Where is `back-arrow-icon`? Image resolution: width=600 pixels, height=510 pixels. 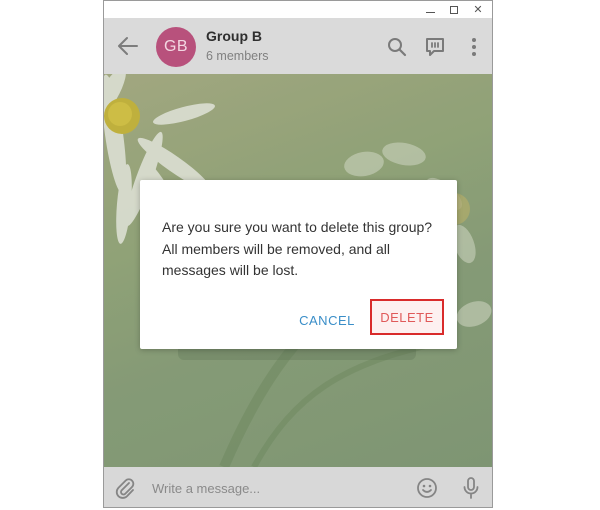
back-arrow-icon is located at coordinates (128, 46).